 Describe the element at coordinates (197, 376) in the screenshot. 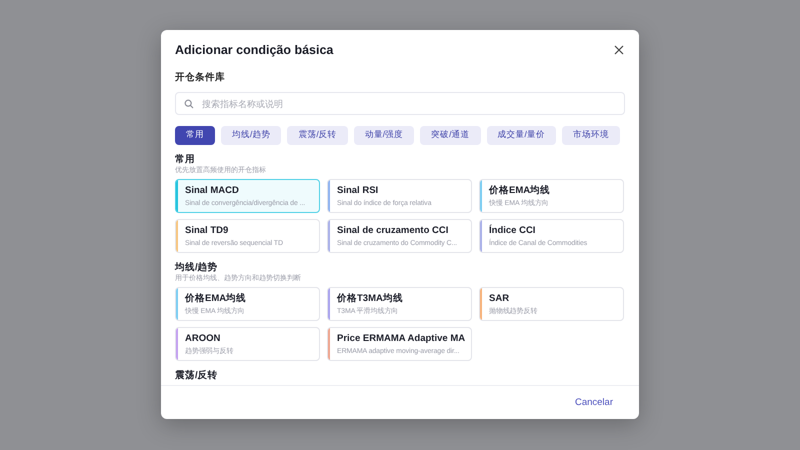

I see `section-heading: 震荡/反转` at that location.